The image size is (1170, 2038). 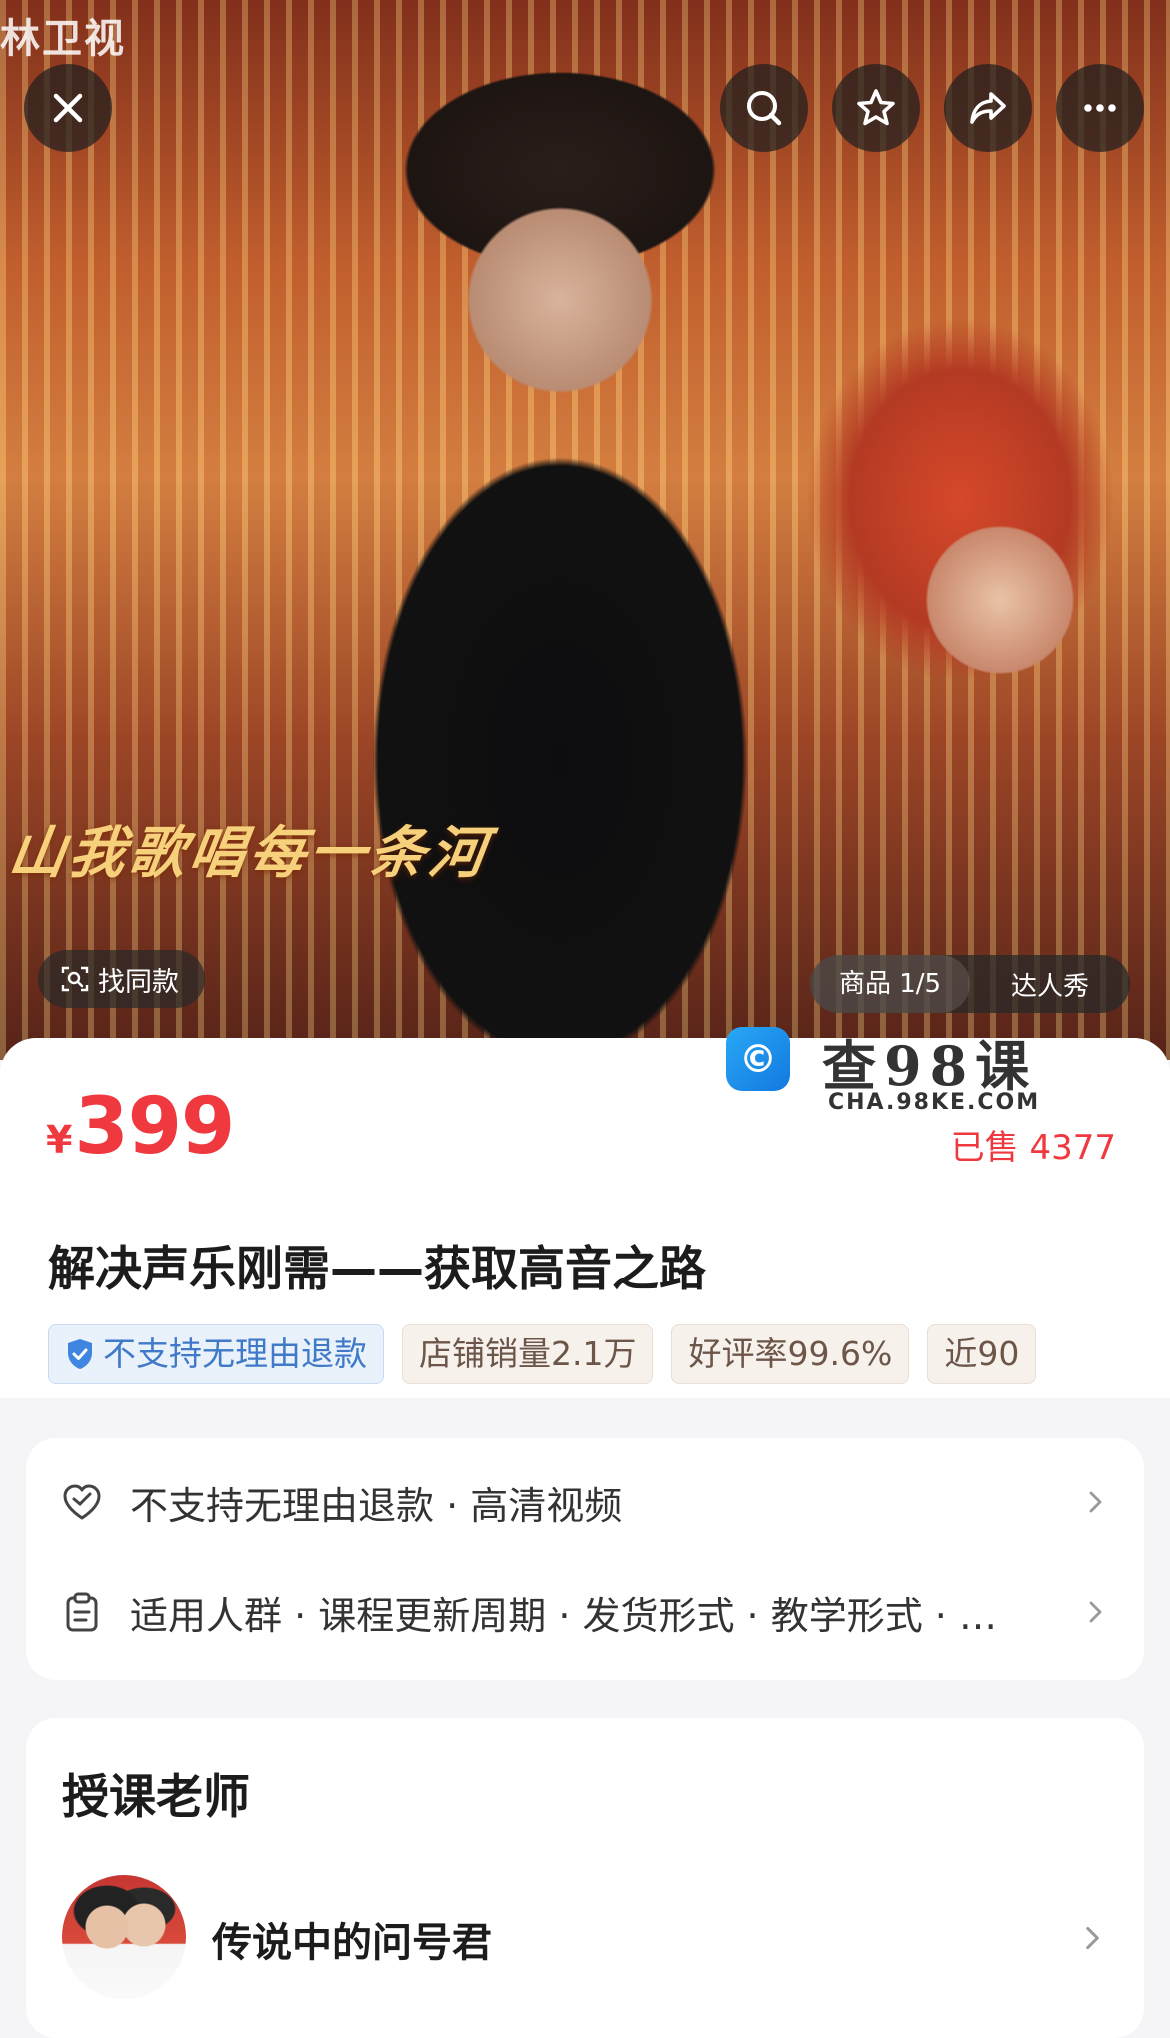 What do you see at coordinates (80, 1354) in the screenshot?
I see `shield-check-icon` at bounding box center [80, 1354].